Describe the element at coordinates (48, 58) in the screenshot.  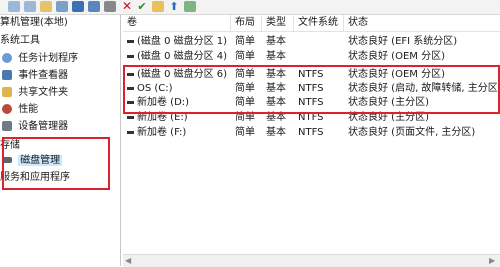
I see `tree-item-label: 任务计划程序` at that location.